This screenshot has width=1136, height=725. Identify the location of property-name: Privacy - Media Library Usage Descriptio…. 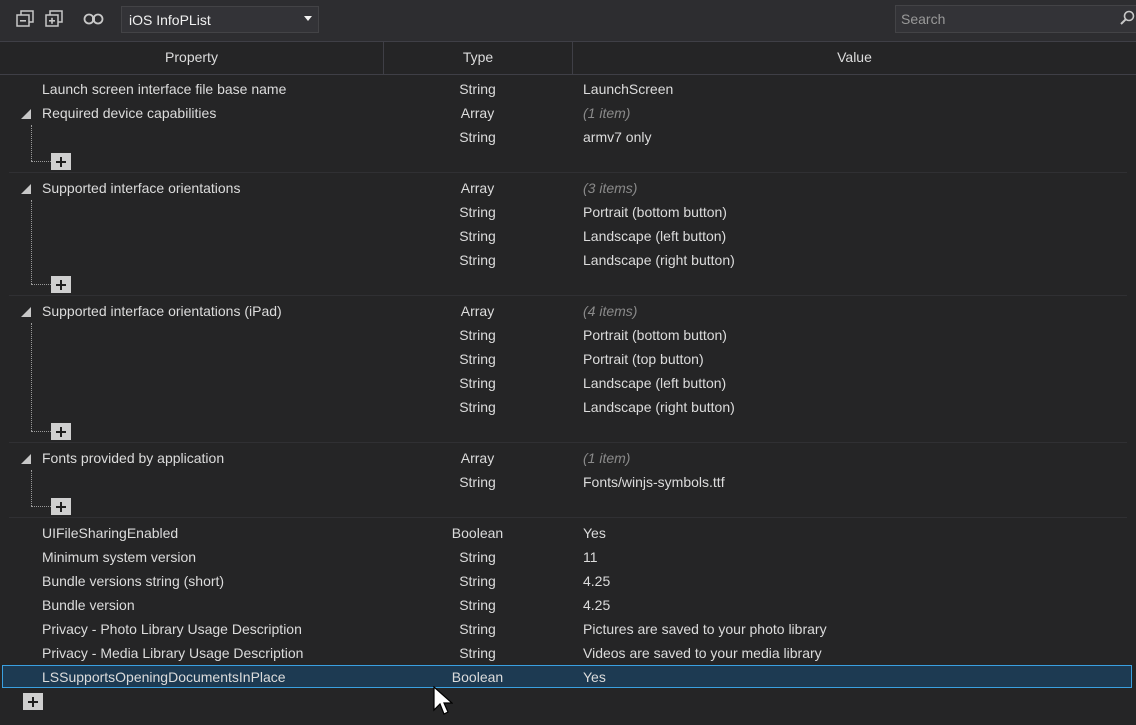
(172, 653).